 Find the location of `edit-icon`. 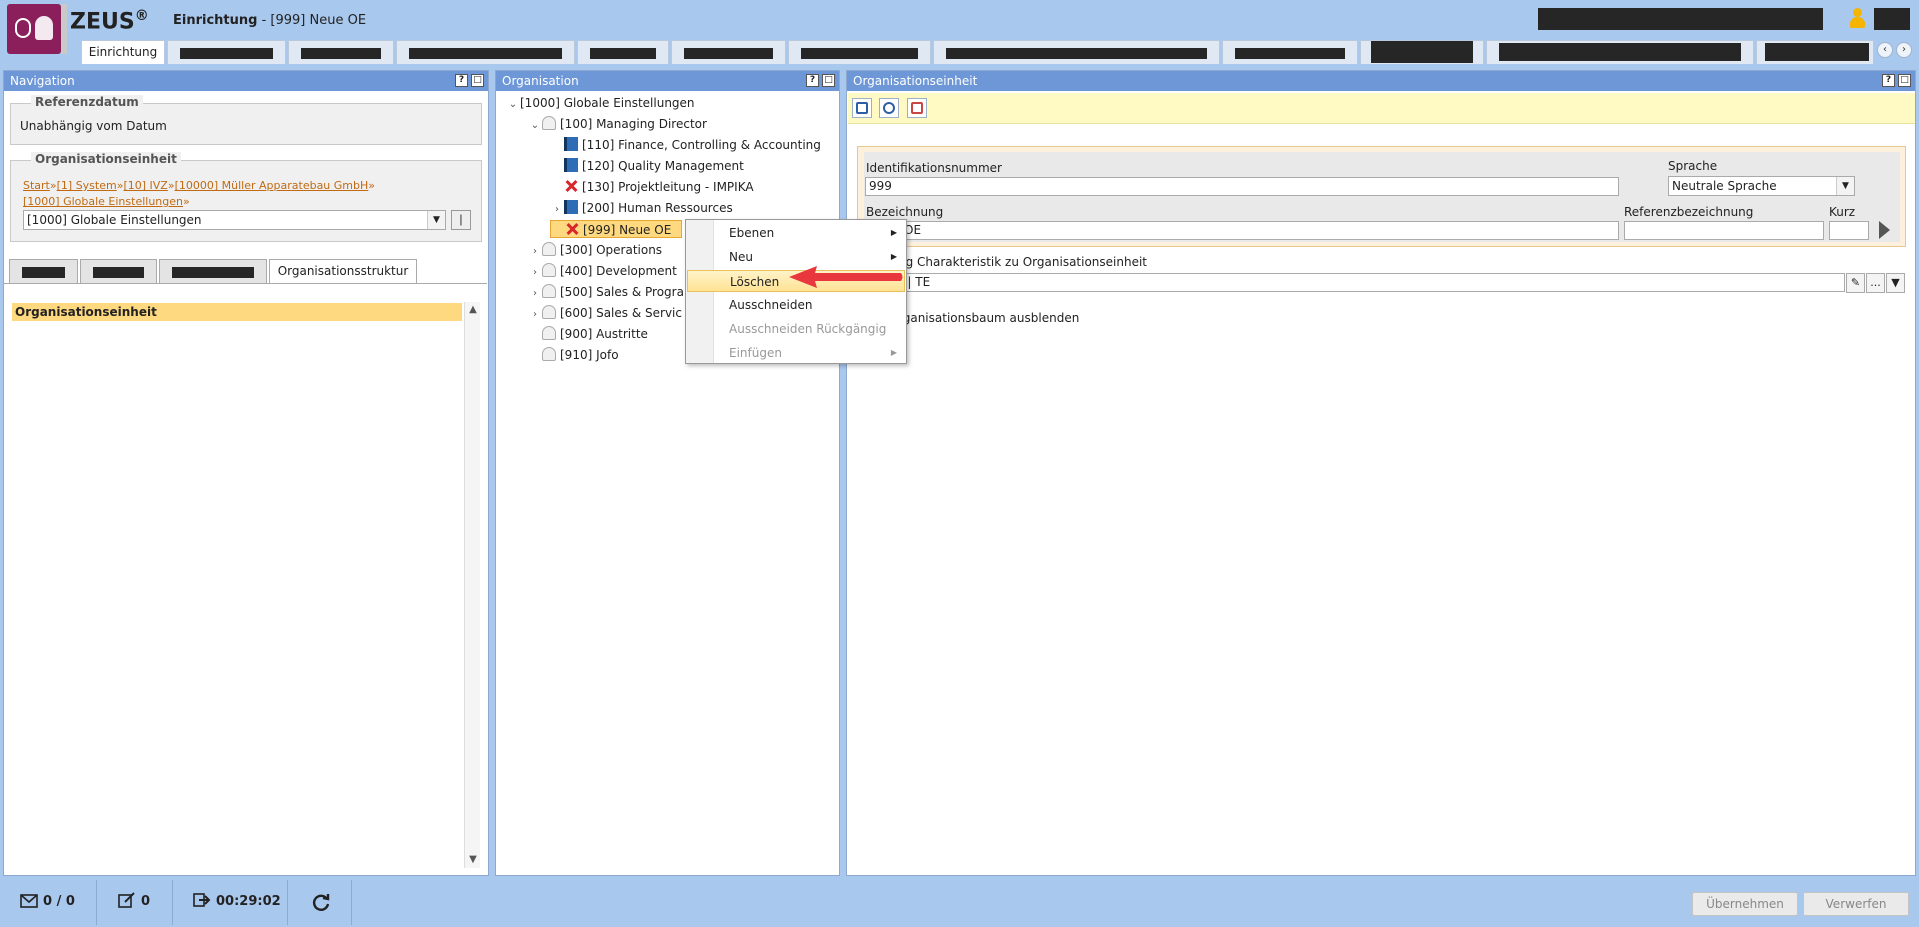

edit-icon is located at coordinates (126, 900).